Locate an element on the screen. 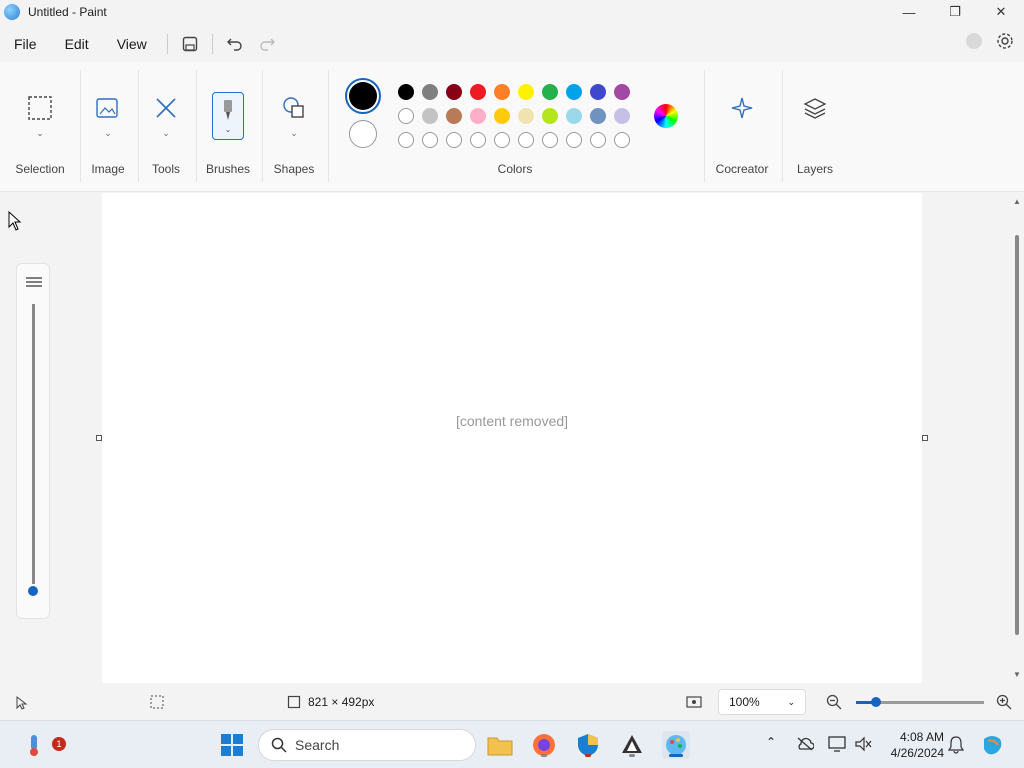  copilot-button is located at coordinates (992, 745).